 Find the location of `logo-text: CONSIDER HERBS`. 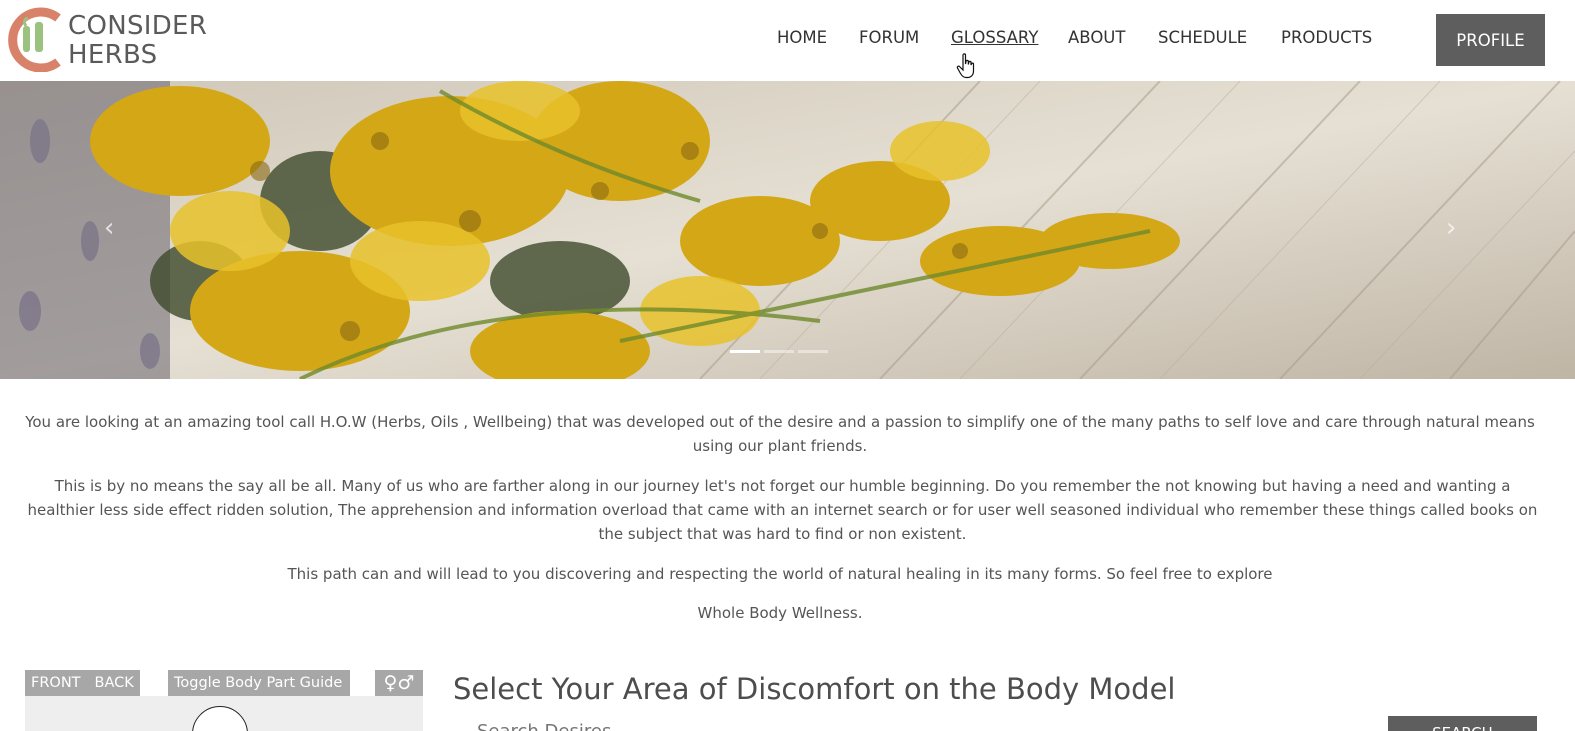

logo-text: CONSIDER HERBS is located at coordinates (137, 41).